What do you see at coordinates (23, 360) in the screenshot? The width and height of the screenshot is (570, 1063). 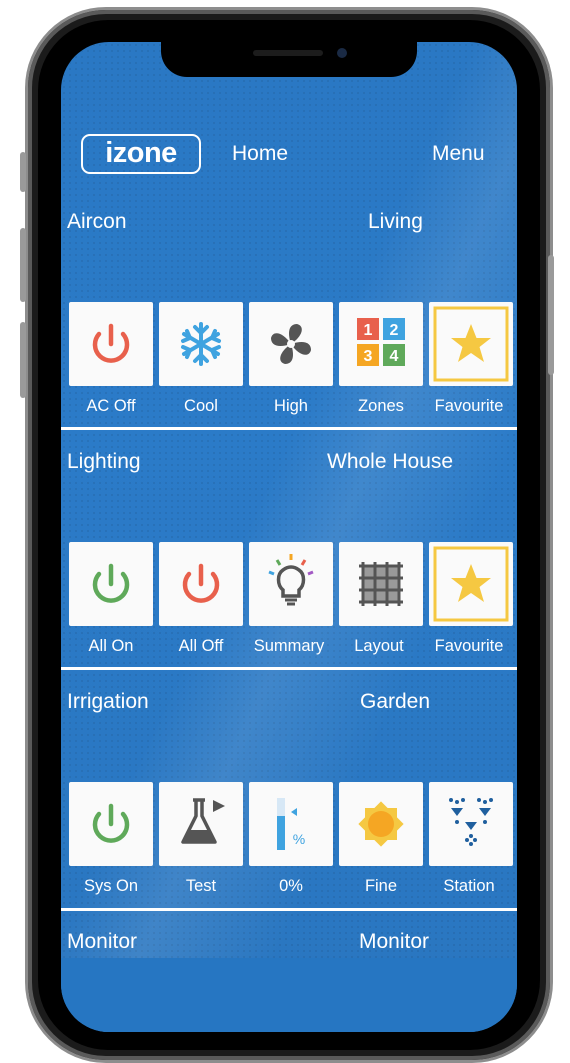 I see `volume-down-button` at bounding box center [23, 360].